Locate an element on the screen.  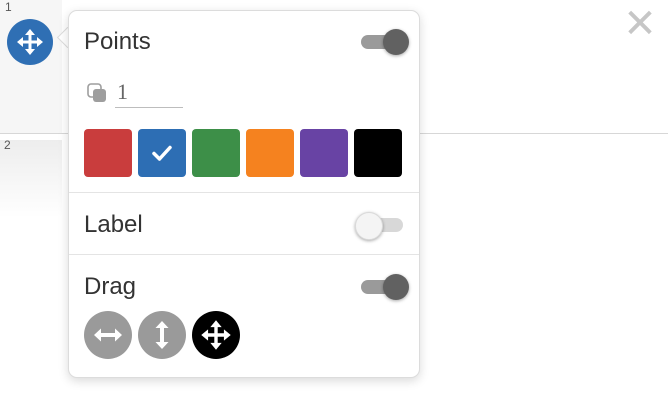
drag-title: Drag is located at coordinates (110, 286).